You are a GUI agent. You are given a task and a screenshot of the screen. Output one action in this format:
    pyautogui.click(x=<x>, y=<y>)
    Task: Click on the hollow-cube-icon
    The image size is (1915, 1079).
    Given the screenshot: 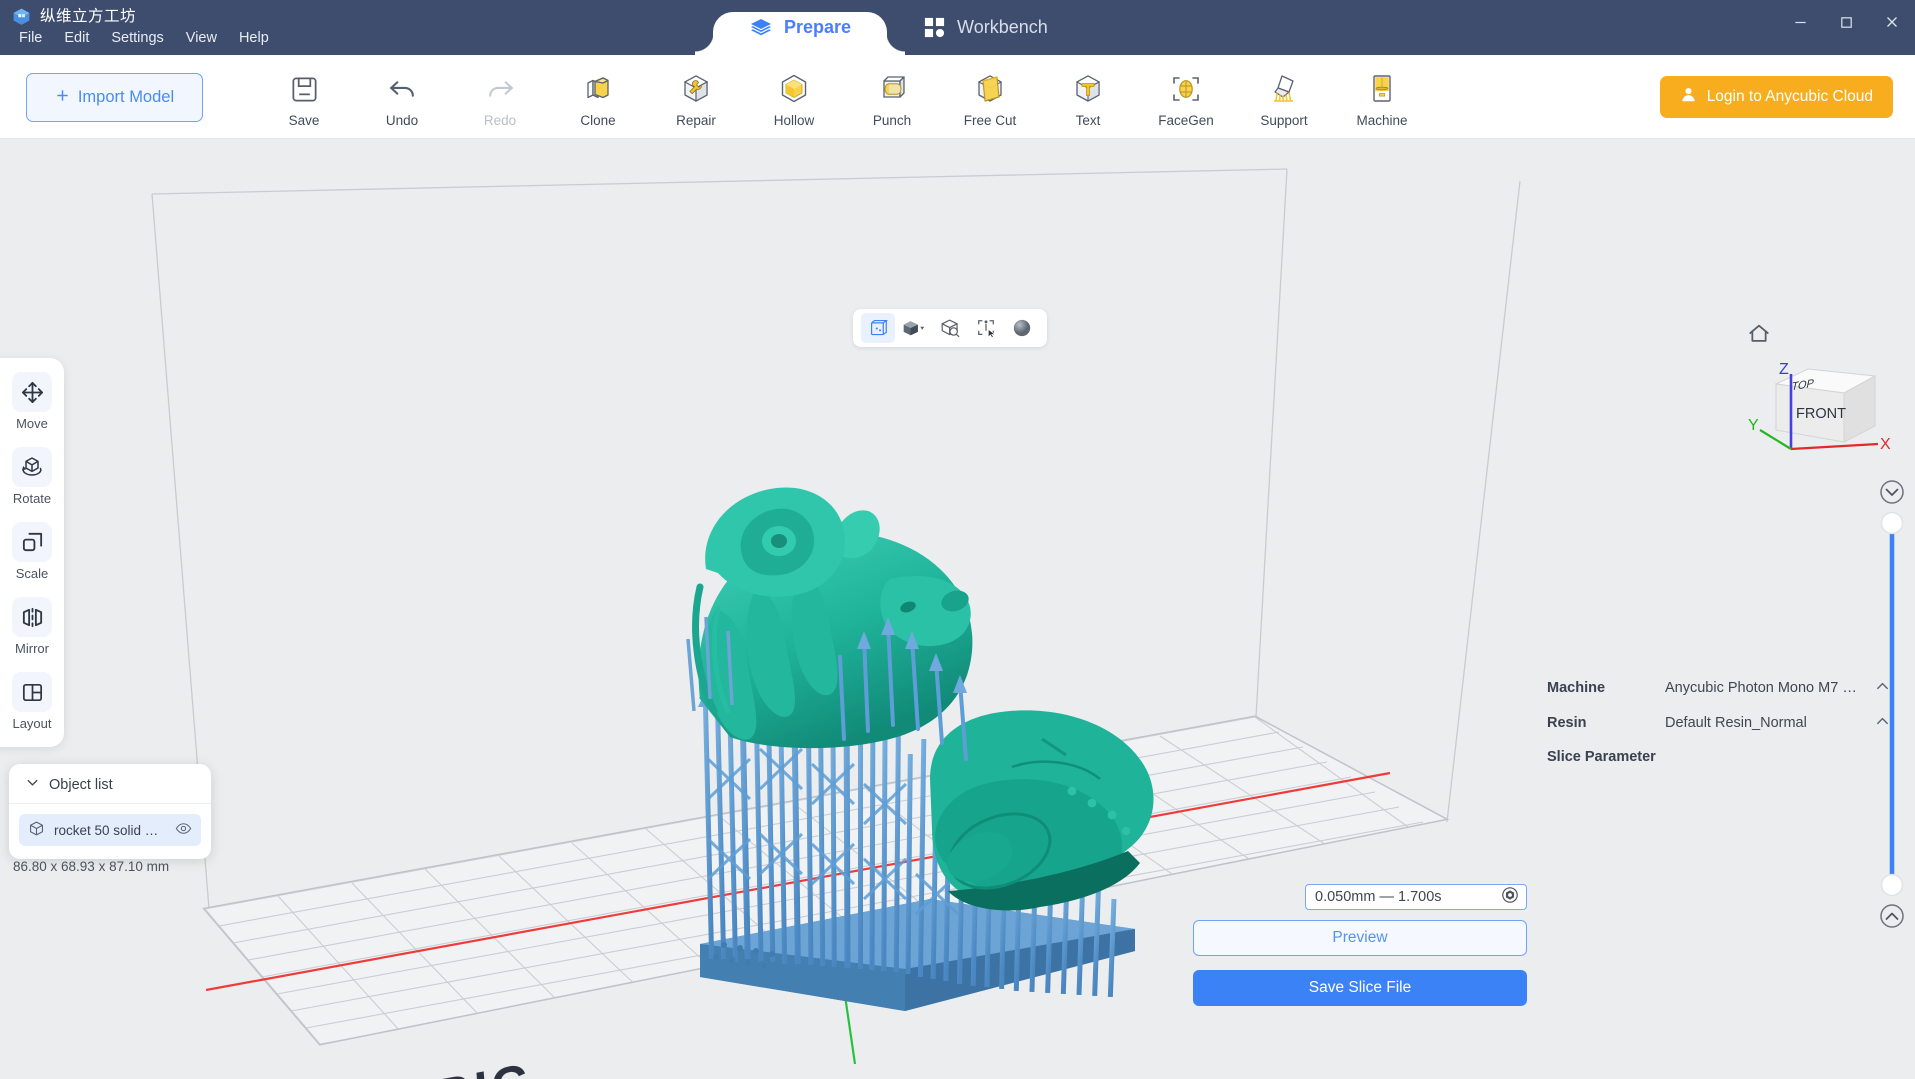 What is the action you would take?
    pyautogui.click(x=794, y=89)
    